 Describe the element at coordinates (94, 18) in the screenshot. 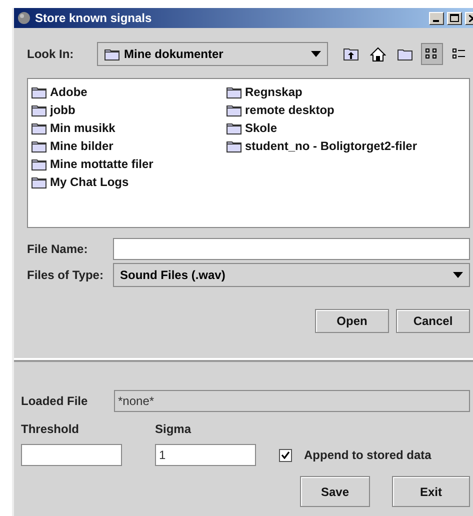

I see `window-title: Store known signals` at that location.